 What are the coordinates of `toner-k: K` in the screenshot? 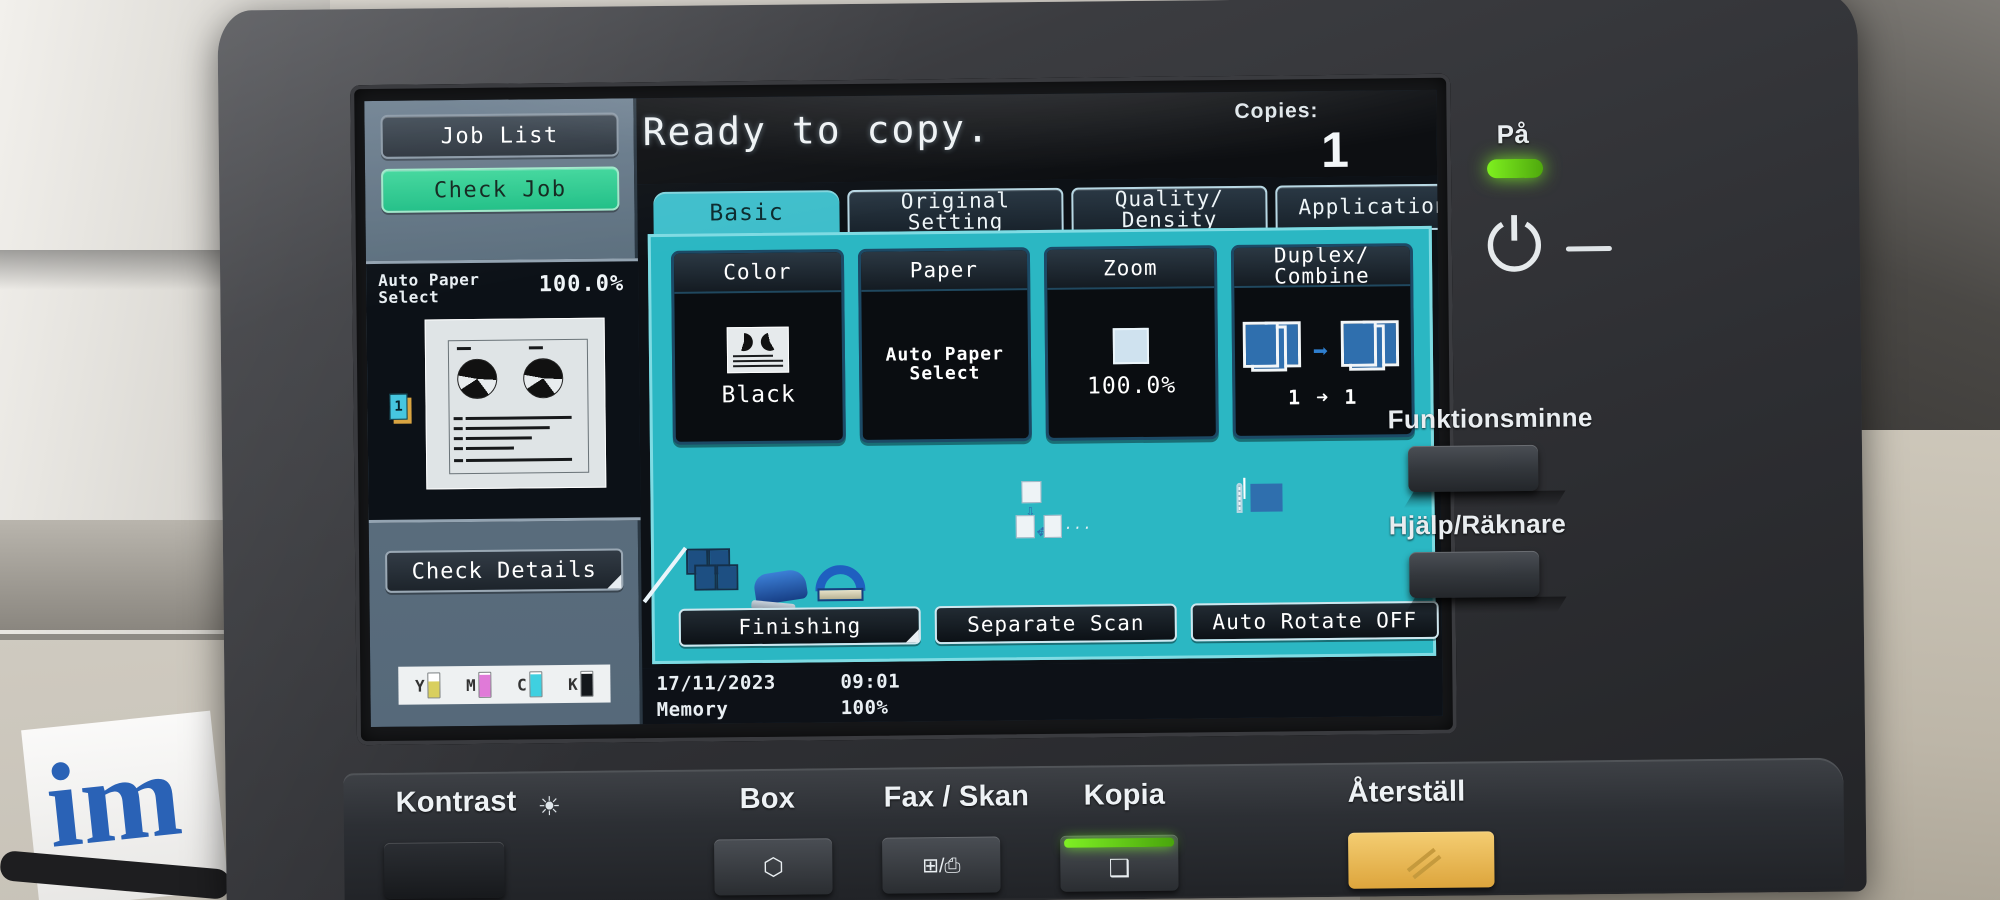 It's located at (581, 683).